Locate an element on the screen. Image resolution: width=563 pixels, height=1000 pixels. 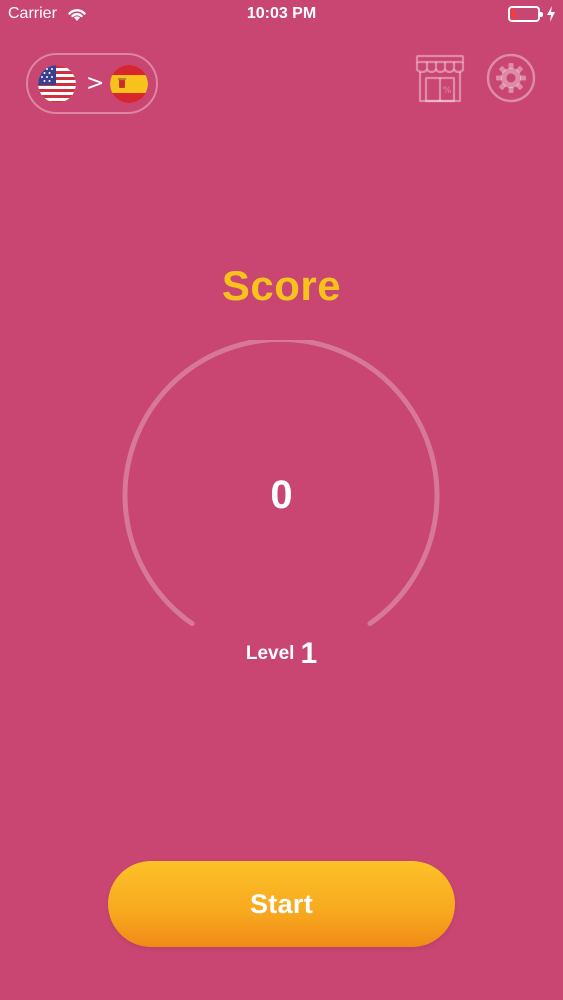
us-flag-icon is located at coordinates (57, 84).